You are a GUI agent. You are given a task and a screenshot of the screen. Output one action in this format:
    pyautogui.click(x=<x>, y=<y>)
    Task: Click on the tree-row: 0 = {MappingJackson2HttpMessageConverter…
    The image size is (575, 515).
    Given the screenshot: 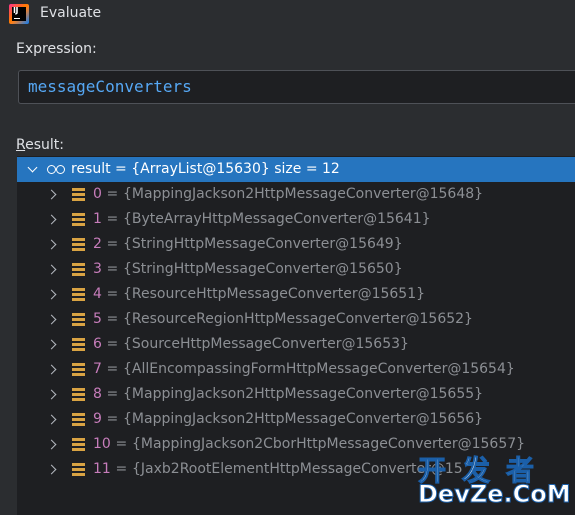 What is the action you would take?
    pyautogui.click(x=296, y=194)
    